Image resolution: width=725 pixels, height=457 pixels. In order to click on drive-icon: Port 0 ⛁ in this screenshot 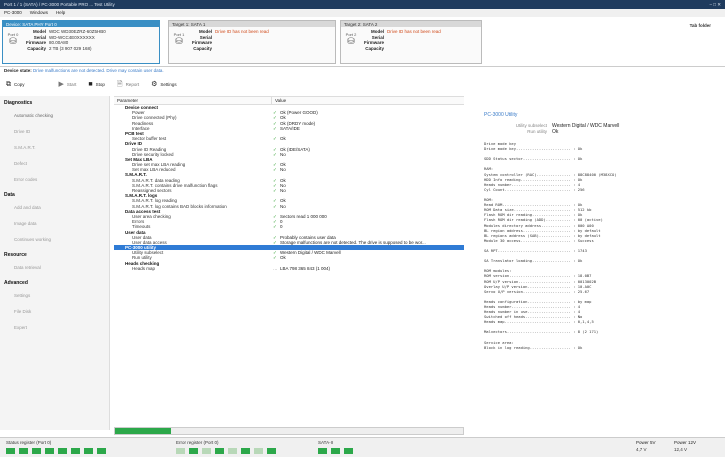, I will do `click(13, 42)`.